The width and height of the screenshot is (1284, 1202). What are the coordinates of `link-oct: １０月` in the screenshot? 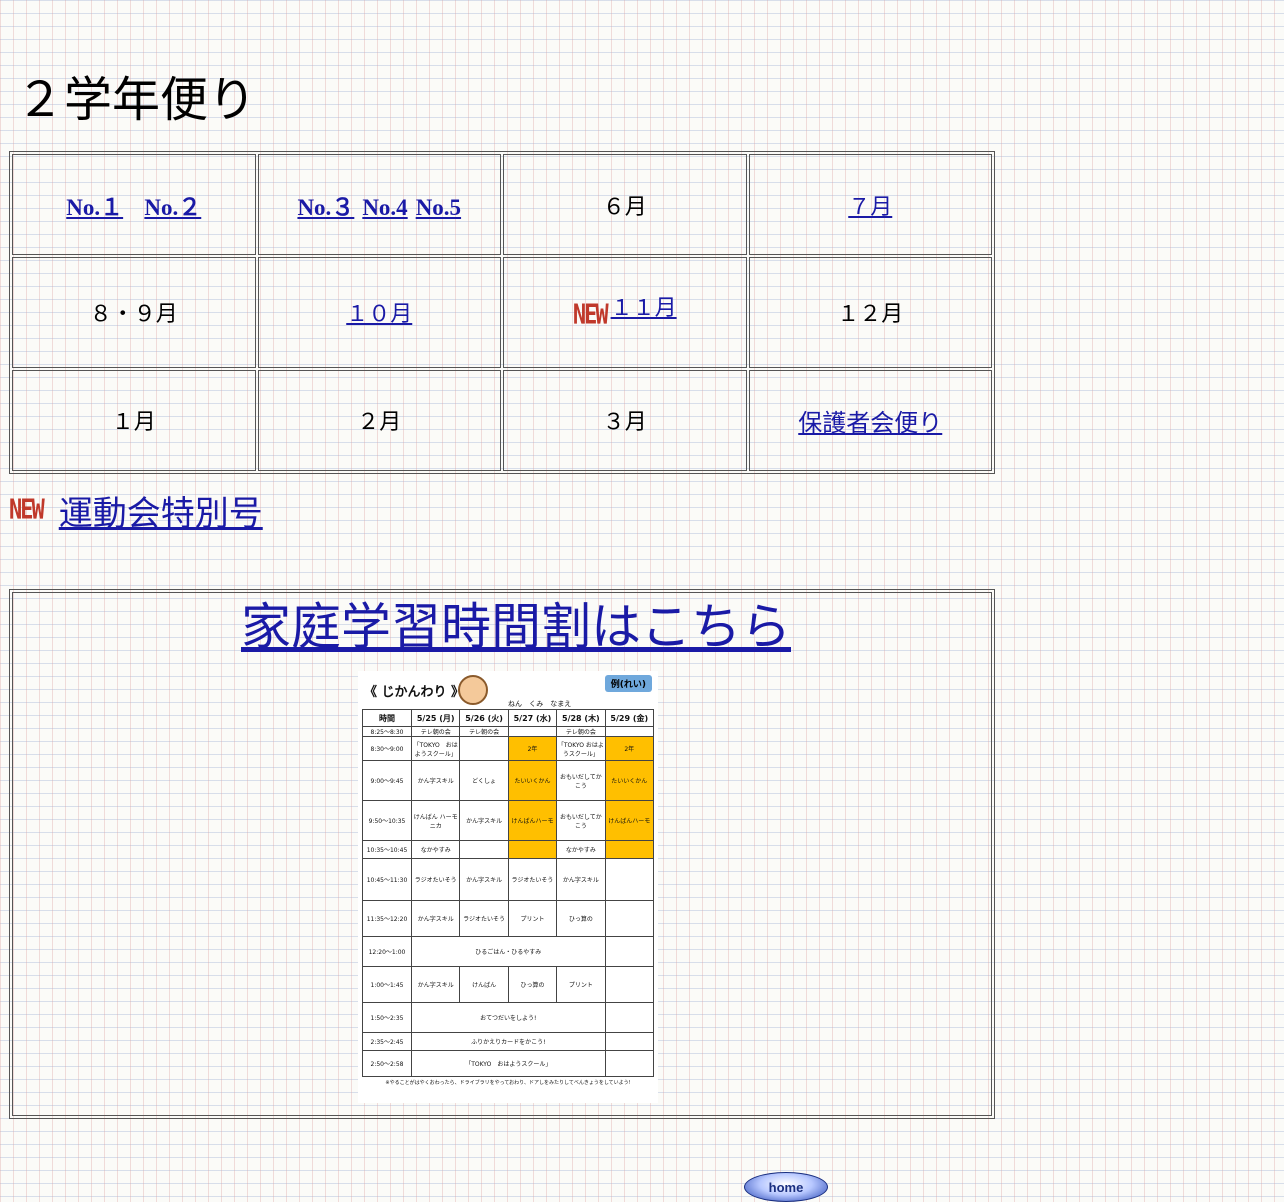 It's located at (379, 314).